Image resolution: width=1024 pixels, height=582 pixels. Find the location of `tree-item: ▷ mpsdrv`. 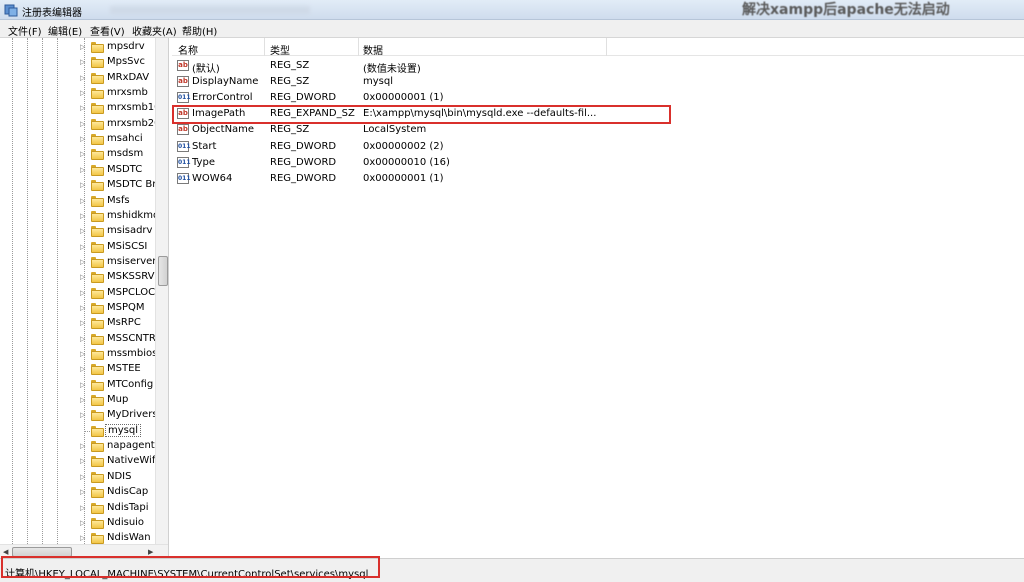

tree-item: ▷ mpsdrv is located at coordinates (80, 47).